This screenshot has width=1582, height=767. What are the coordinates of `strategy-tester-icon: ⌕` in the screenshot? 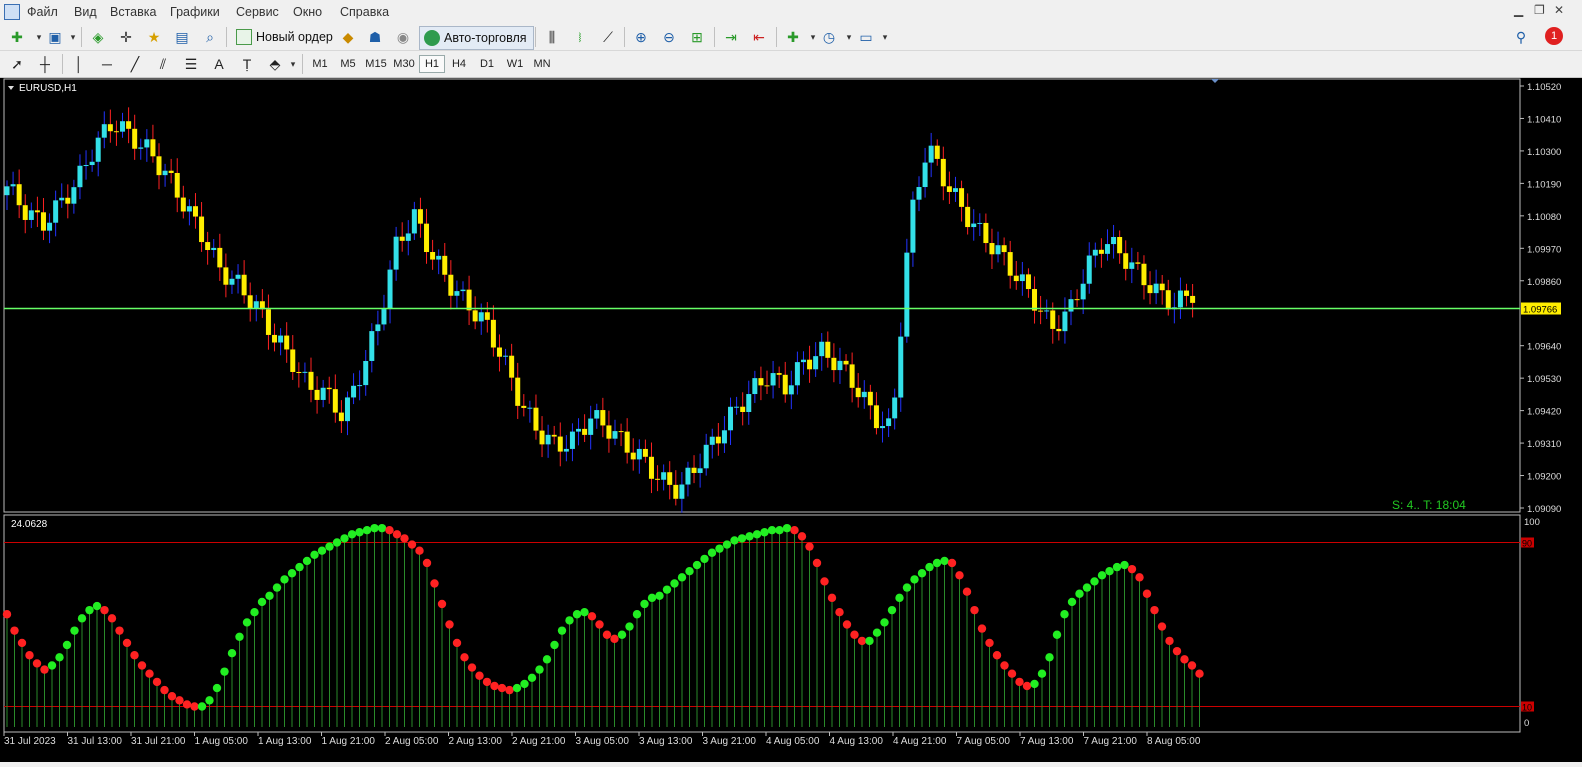 It's located at (210, 37).